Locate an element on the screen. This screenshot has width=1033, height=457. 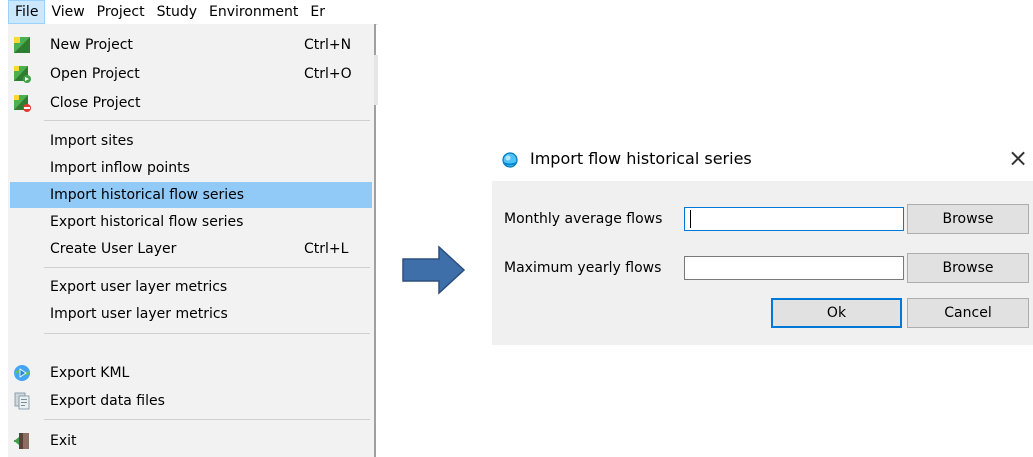
menu-item-new-project: New Project Ctrl+N is located at coordinates (191, 45).